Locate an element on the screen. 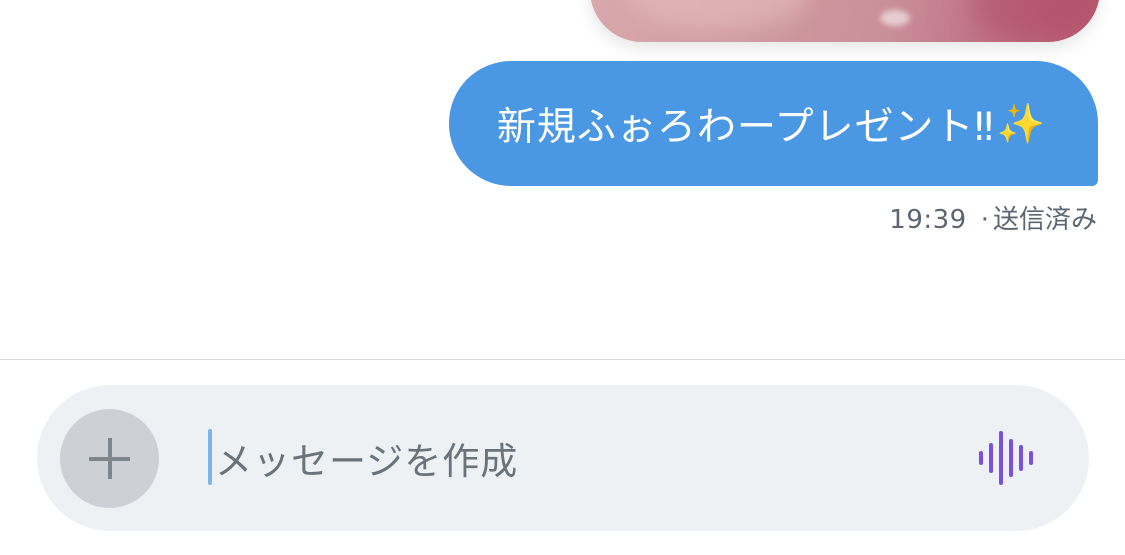  message-timestamp: 19:39 is located at coordinates (928, 220).